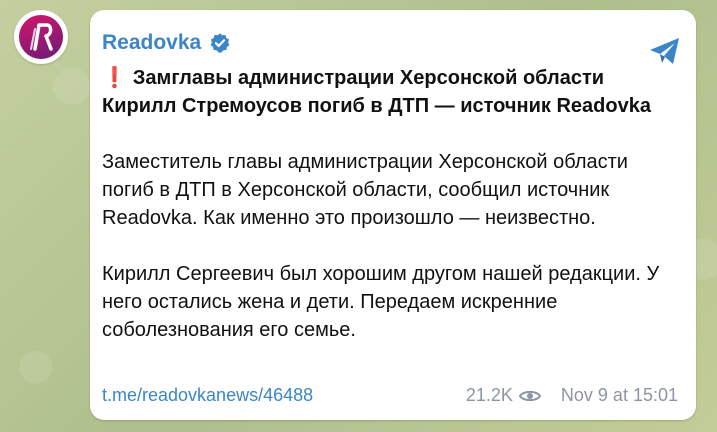 The height and width of the screenshot is (432, 717). I want to click on view-count: 21.2K, so click(503, 395).